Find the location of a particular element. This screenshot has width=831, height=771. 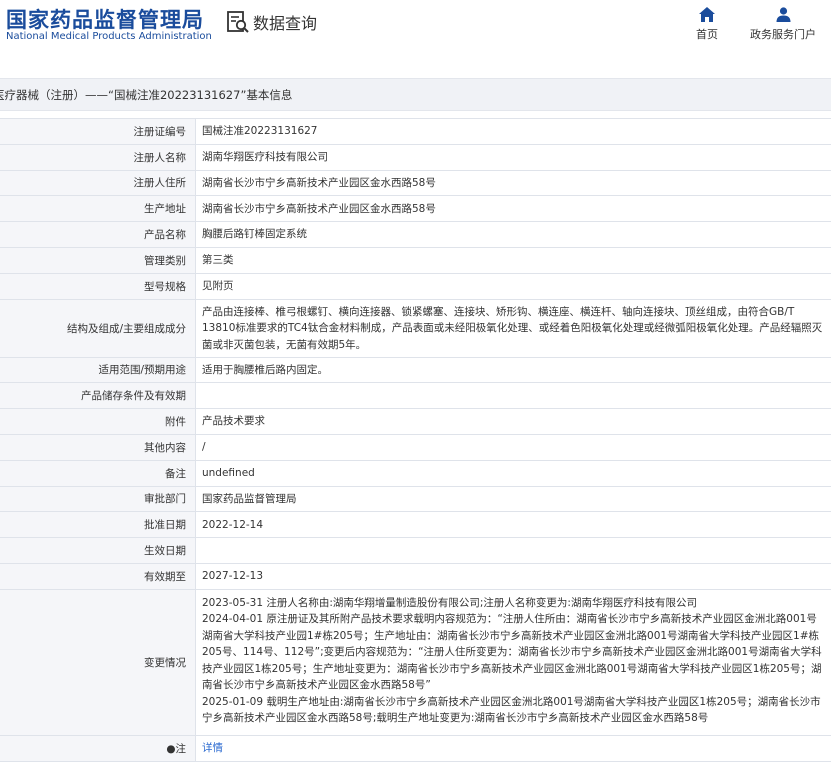

table-row: 备注 undefined is located at coordinates (415, 473).